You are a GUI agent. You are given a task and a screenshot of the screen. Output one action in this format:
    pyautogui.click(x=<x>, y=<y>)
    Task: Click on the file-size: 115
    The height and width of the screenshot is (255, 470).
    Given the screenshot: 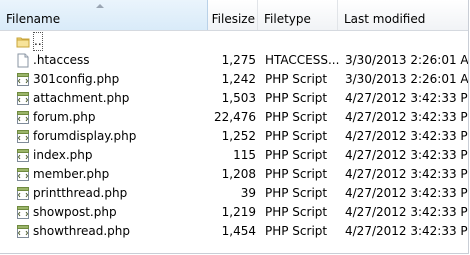 What is the action you would take?
    pyautogui.click(x=244, y=155)
    